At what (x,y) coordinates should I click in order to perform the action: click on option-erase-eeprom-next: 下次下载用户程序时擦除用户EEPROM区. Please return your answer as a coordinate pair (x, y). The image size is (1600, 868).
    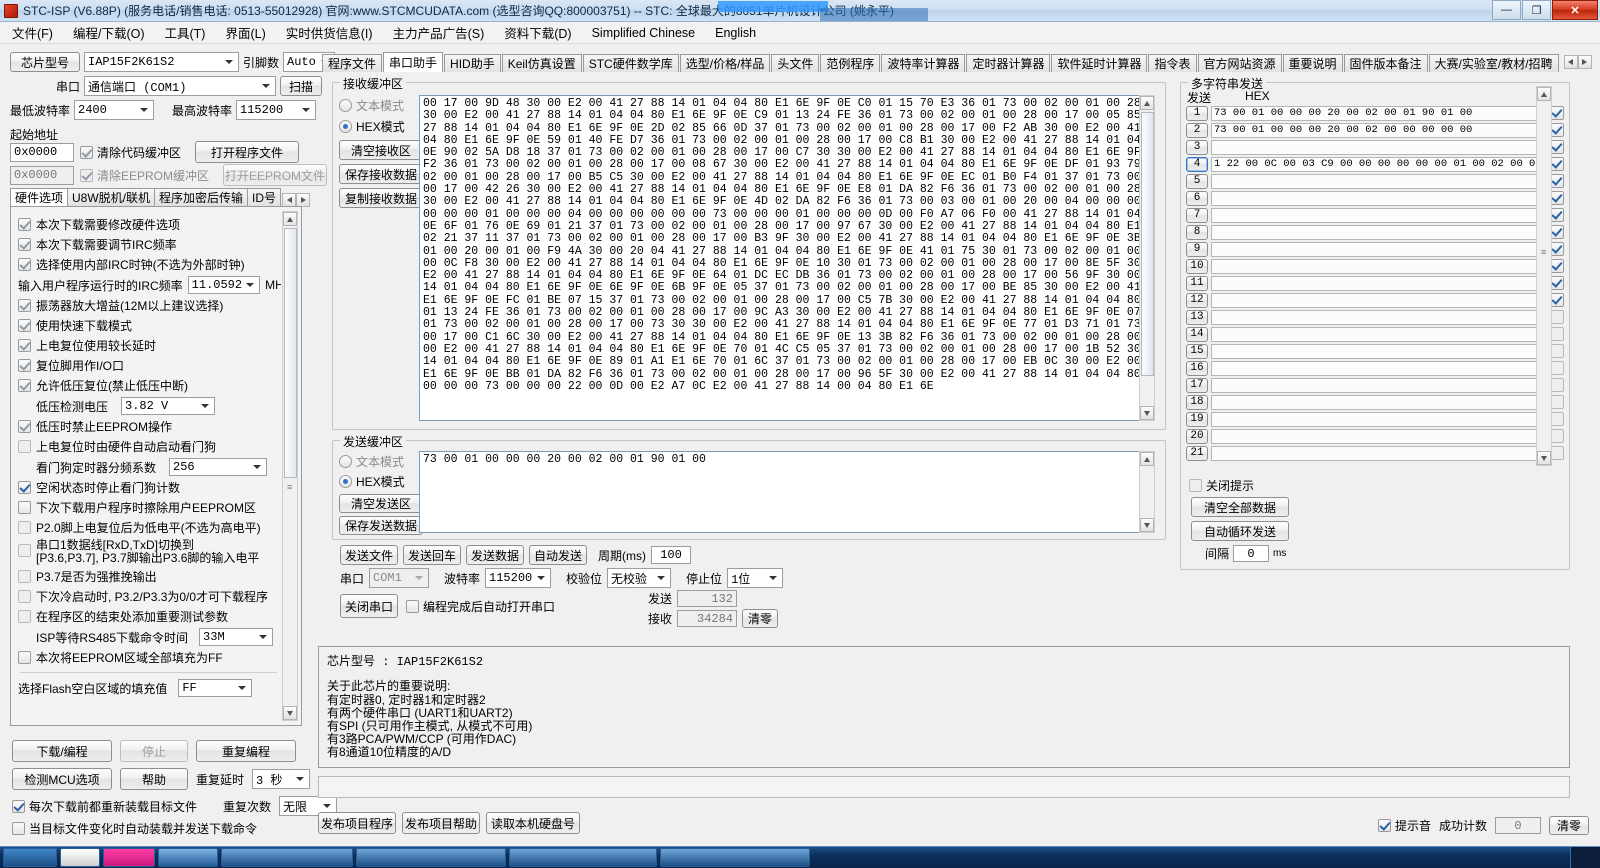
    Looking at the image, I should click on (148, 507).